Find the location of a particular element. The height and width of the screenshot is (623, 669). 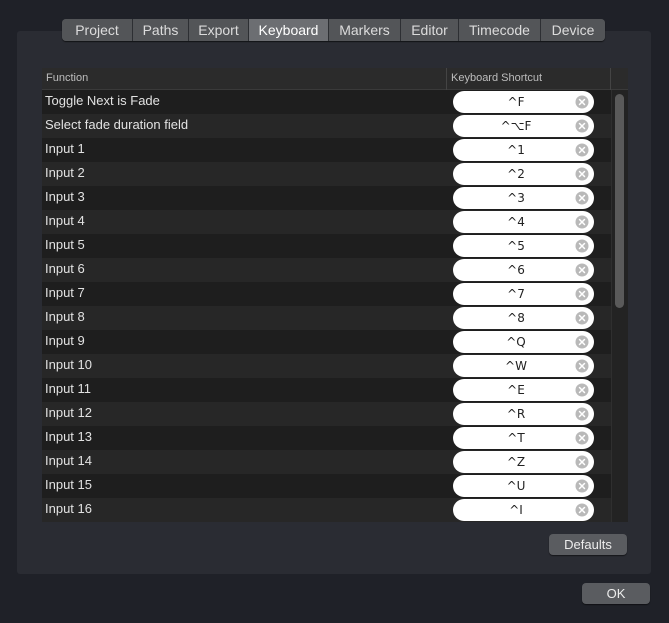

table-row: Input 15 ^U is located at coordinates (326, 486).